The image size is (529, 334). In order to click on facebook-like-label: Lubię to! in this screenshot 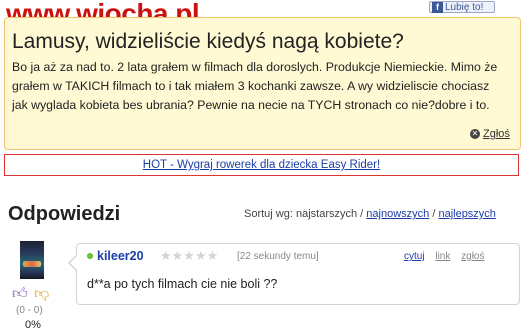, I will do `click(464, 7)`.